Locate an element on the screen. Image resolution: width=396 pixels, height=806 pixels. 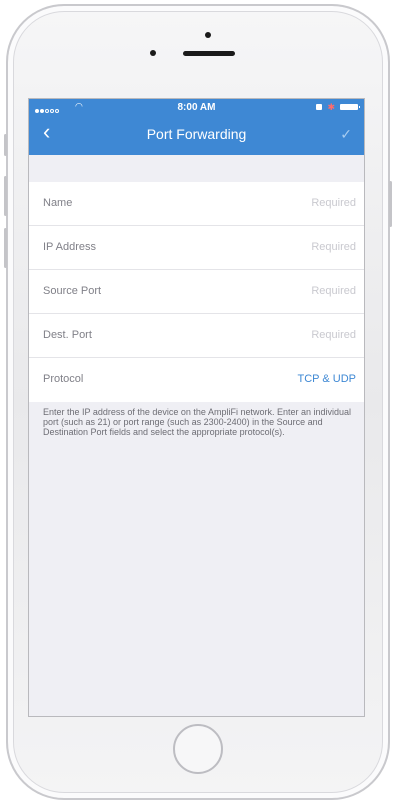
page-title: Port Forwarding is located at coordinates (196, 134).